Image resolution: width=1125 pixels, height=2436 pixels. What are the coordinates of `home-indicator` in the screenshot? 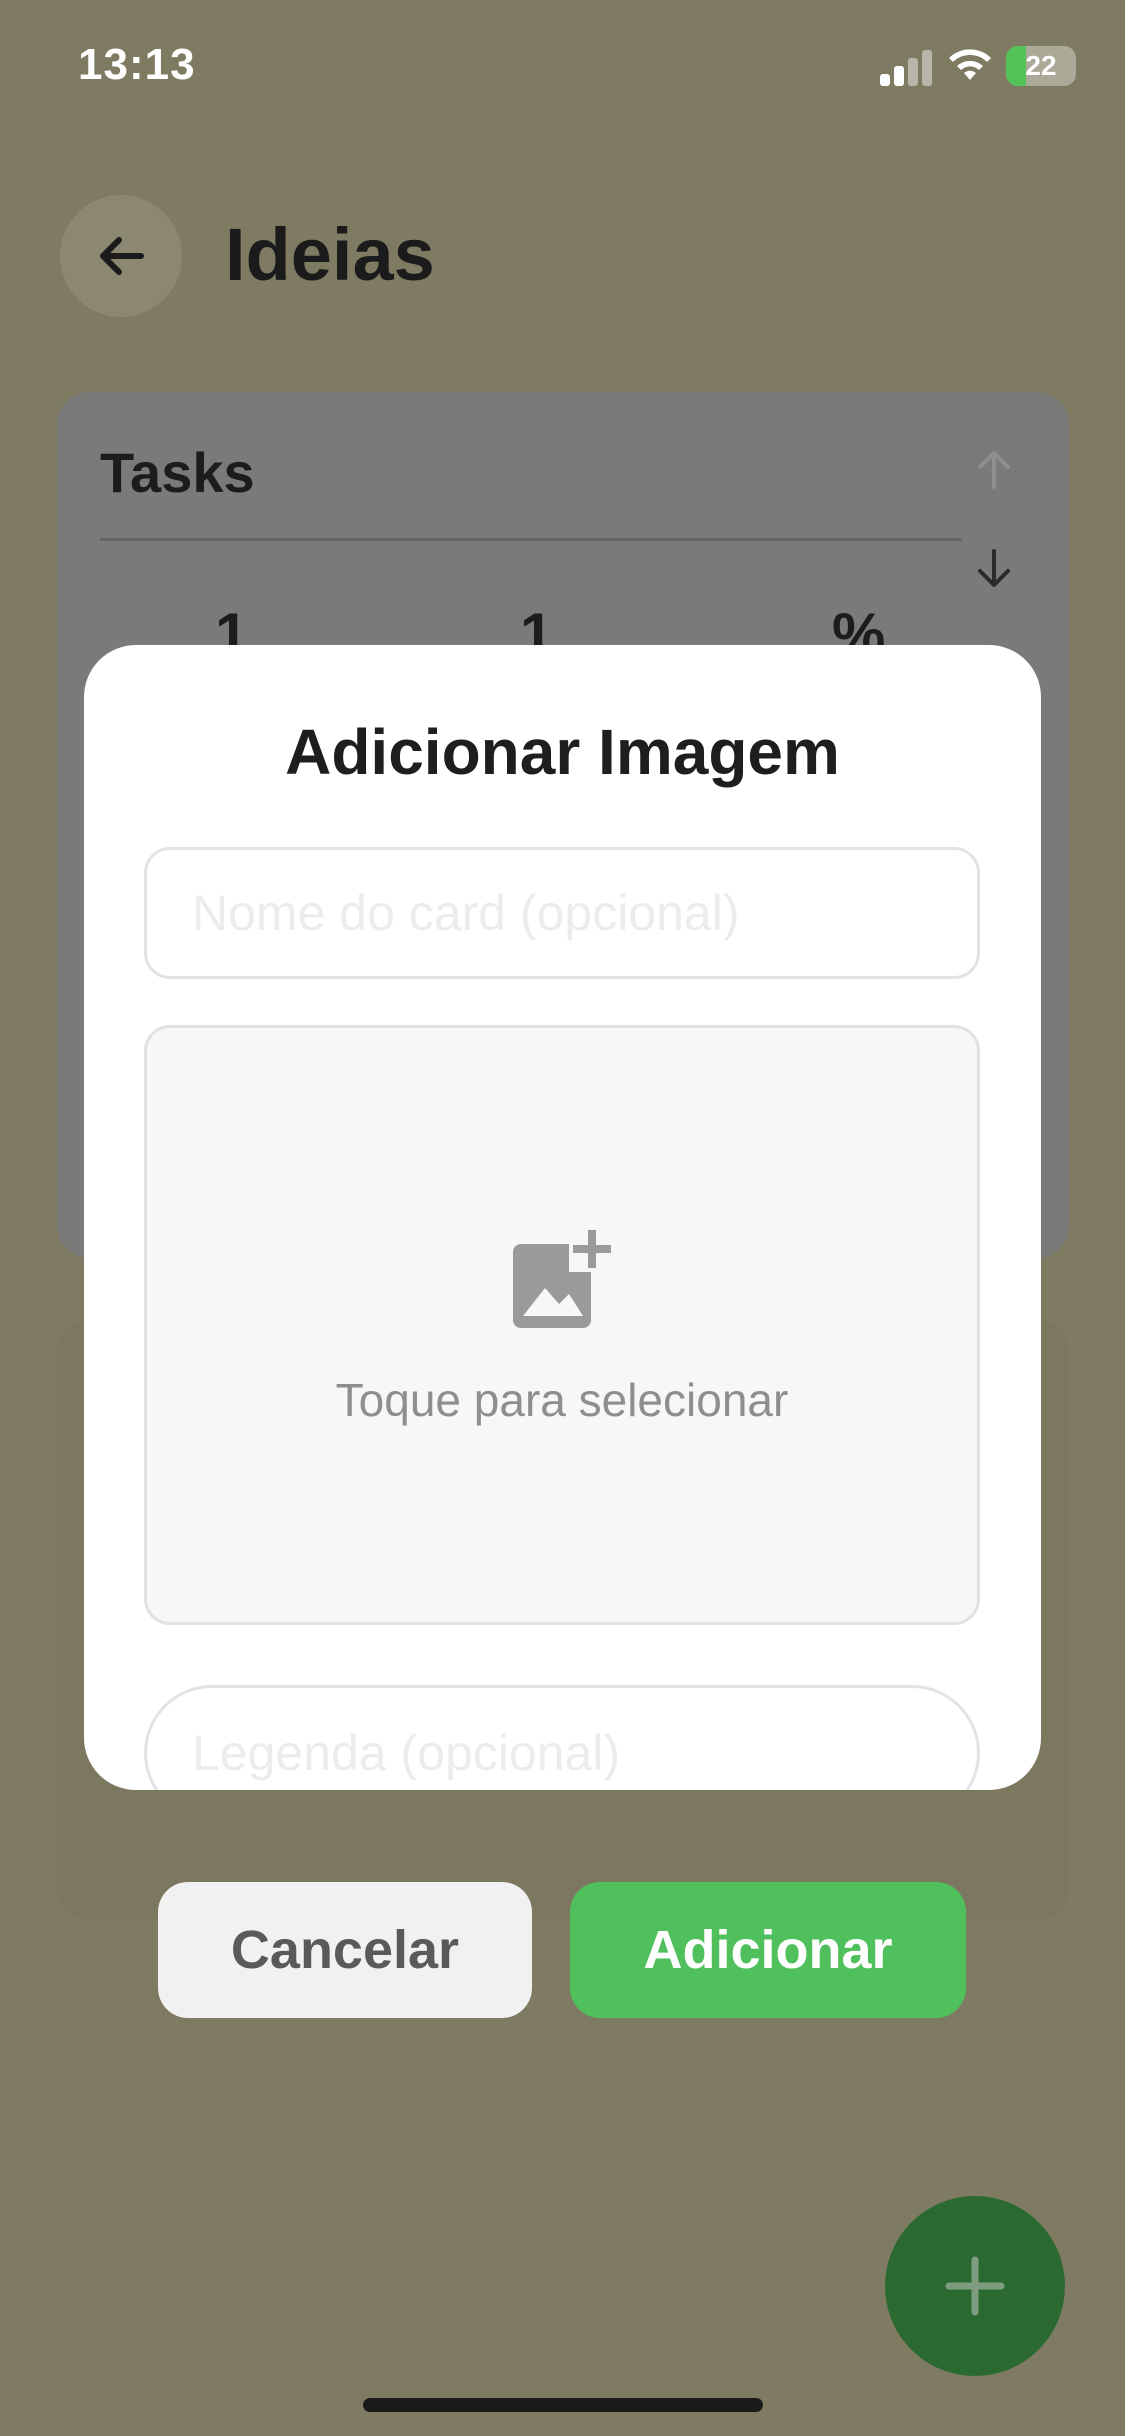 It's located at (563, 2405).